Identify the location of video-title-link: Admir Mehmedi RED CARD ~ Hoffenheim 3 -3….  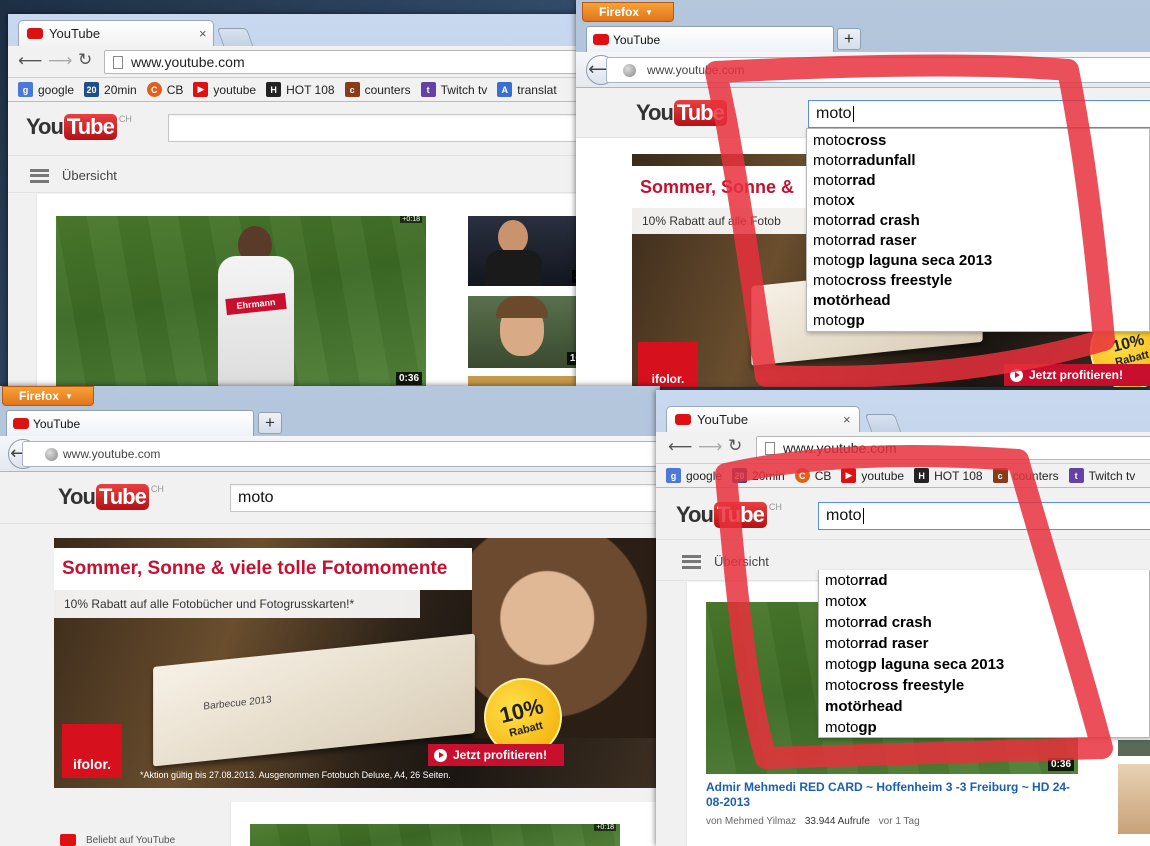
(892, 795).